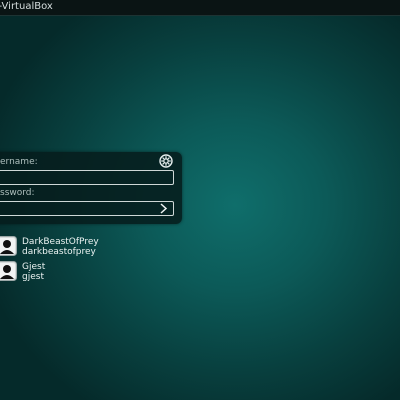 This screenshot has height=400, width=400. I want to click on user-item: DarkBeastOfPrey darkbeastofprey, so click(60, 247).